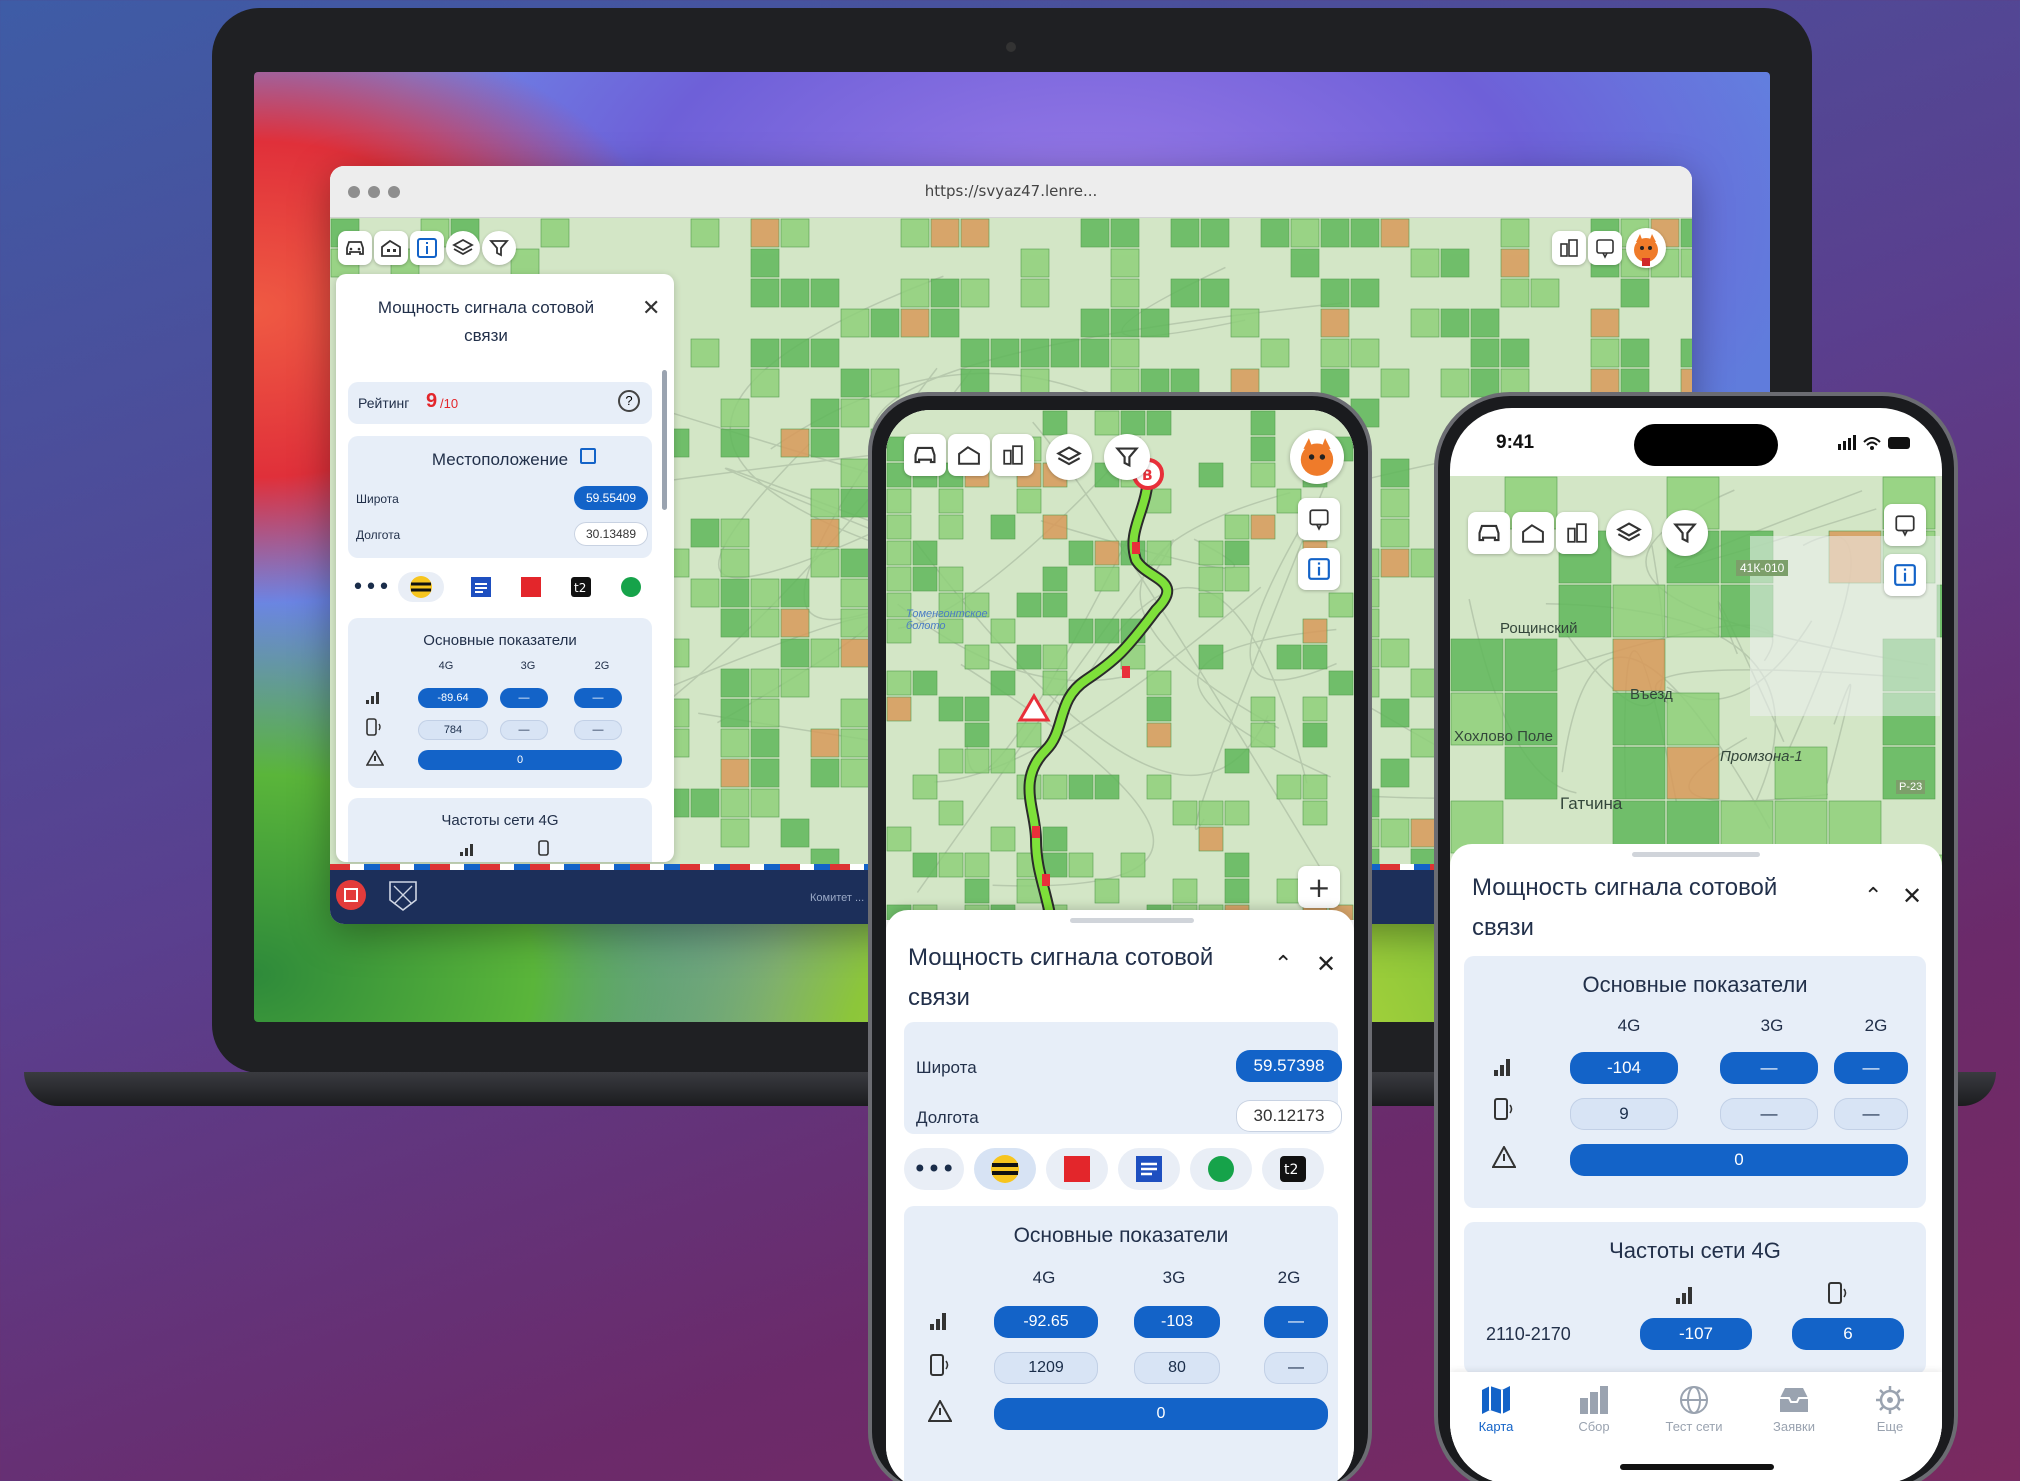 Image resolution: width=2020 pixels, height=1481 pixels. What do you see at coordinates (1594, 1400) in the screenshot?
I see `bar-chart-icon` at bounding box center [1594, 1400].